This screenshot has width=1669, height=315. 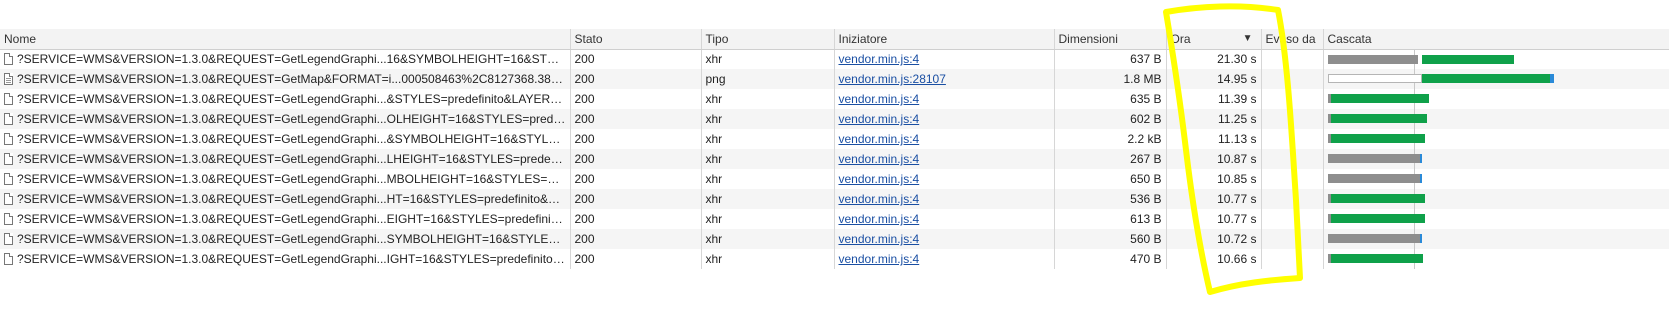 What do you see at coordinates (1214, 79) in the screenshot?
I see `request-time: 14.95 s` at bounding box center [1214, 79].